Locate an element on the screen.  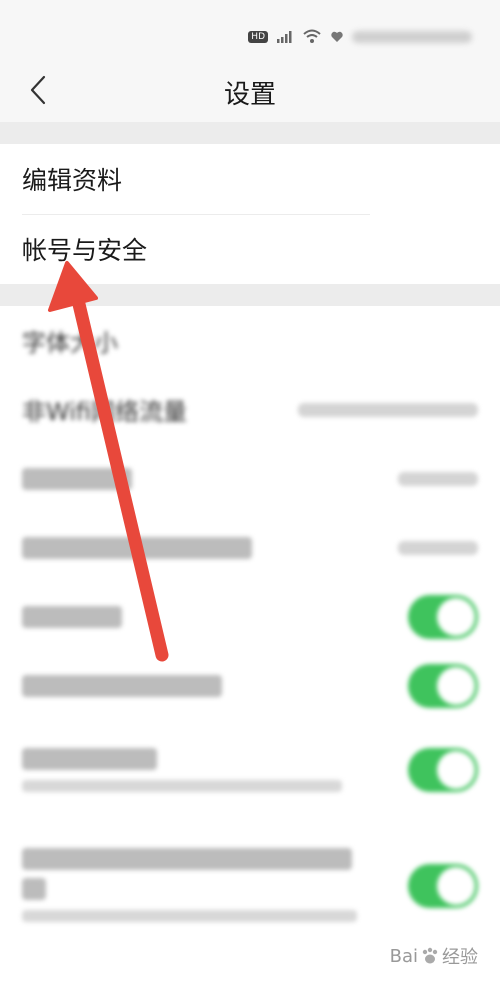
annotation-arrow is located at coordinates (108, 461).